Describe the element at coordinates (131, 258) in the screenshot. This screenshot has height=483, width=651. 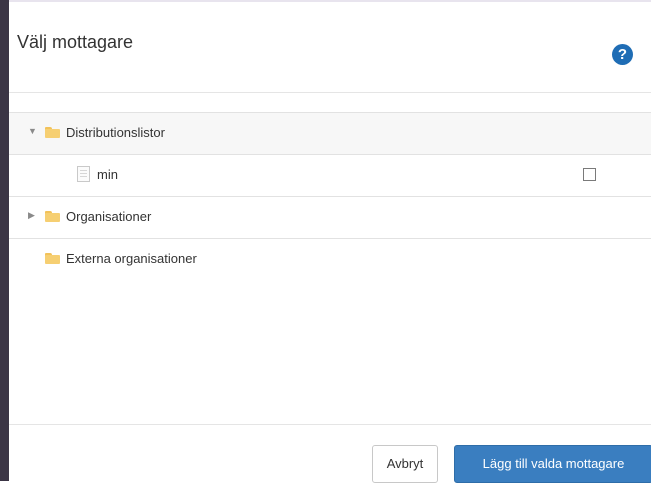
I see `tree-item-label: Externa organisationer` at that location.